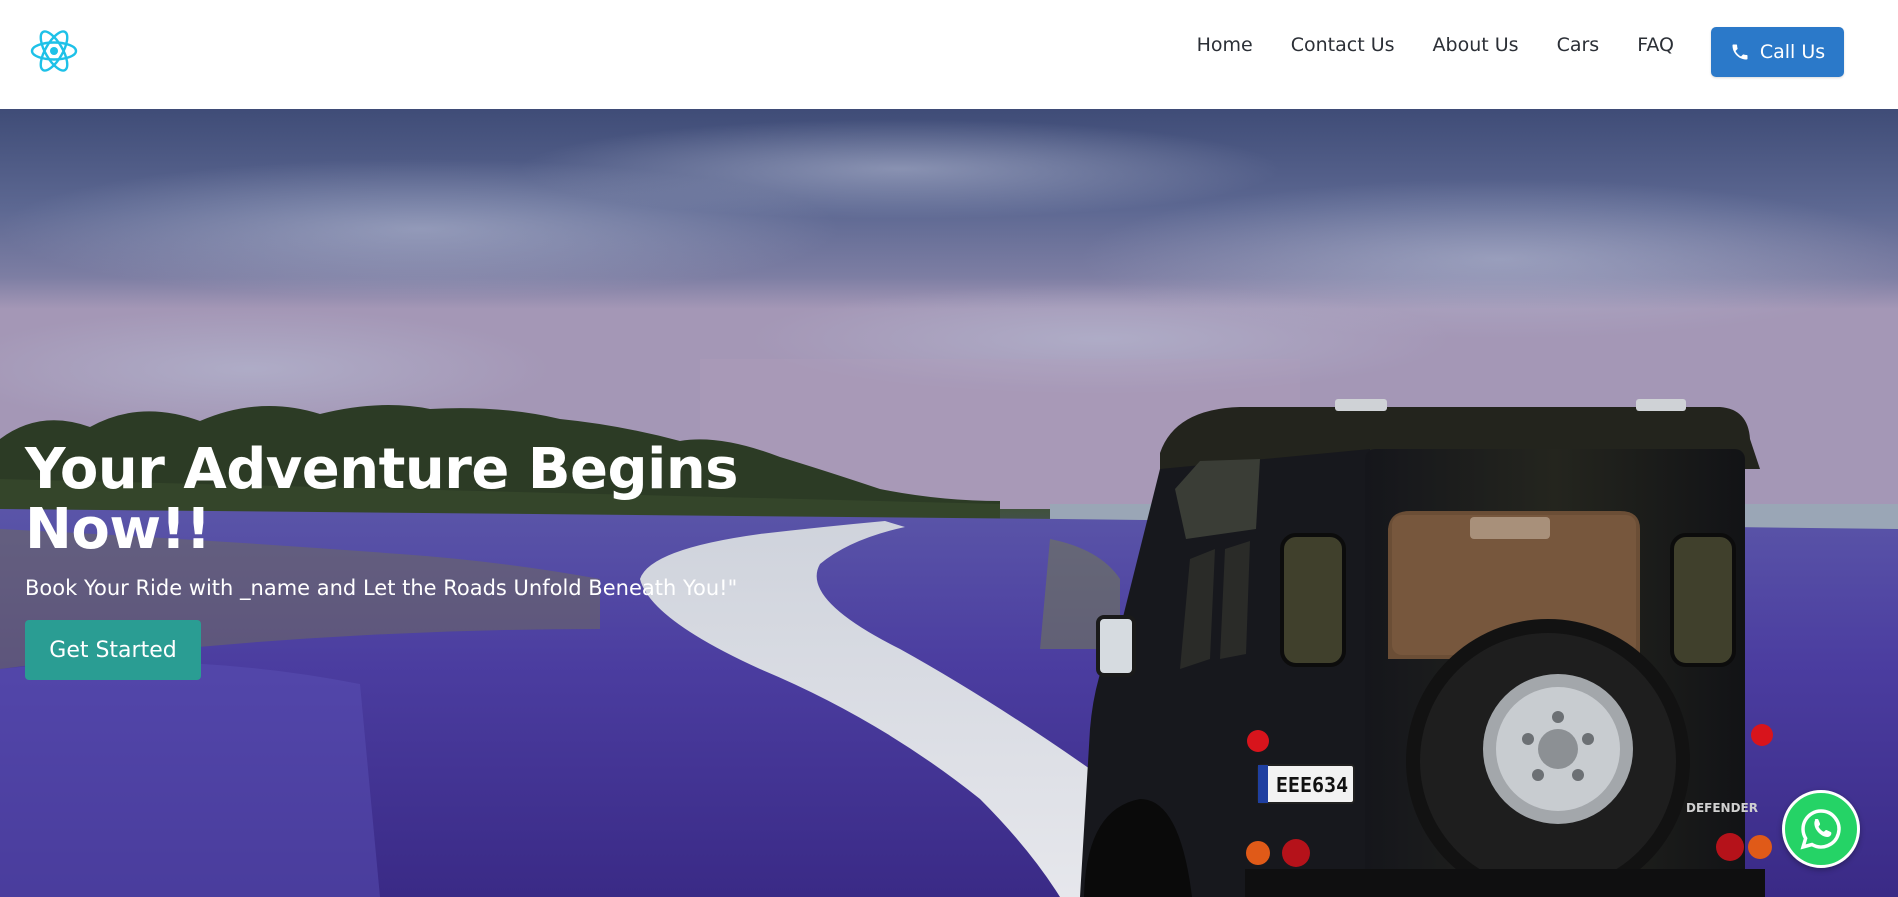  Describe the element at coordinates (1655, 45) in the screenshot. I see `nav-faq: FAQ` at that location.